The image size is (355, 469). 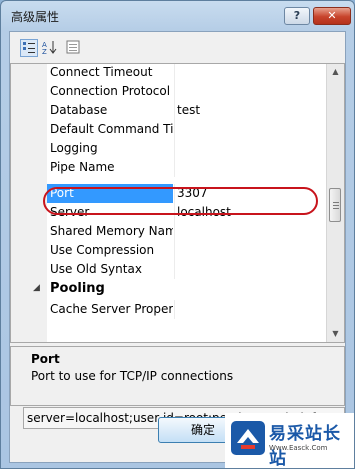 I want to click on property-name: Port, so click(x=110, y=193).